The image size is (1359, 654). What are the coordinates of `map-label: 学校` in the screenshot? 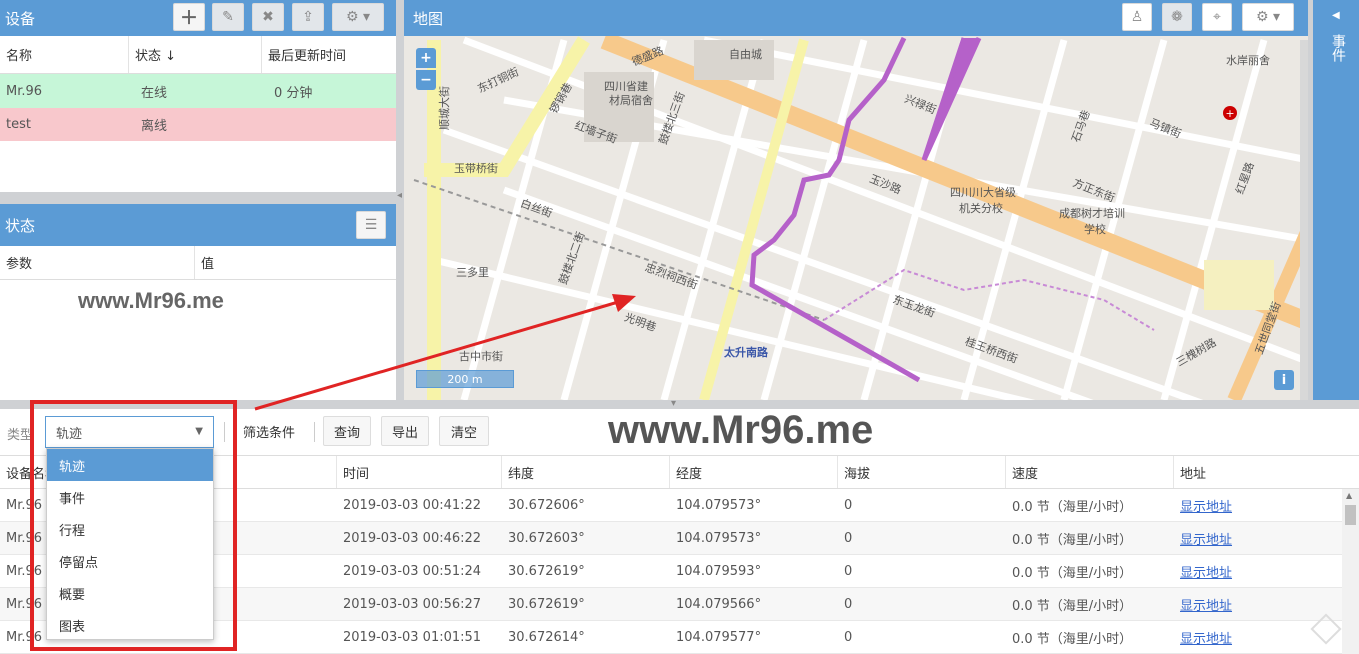 It's located at (1095, 229).